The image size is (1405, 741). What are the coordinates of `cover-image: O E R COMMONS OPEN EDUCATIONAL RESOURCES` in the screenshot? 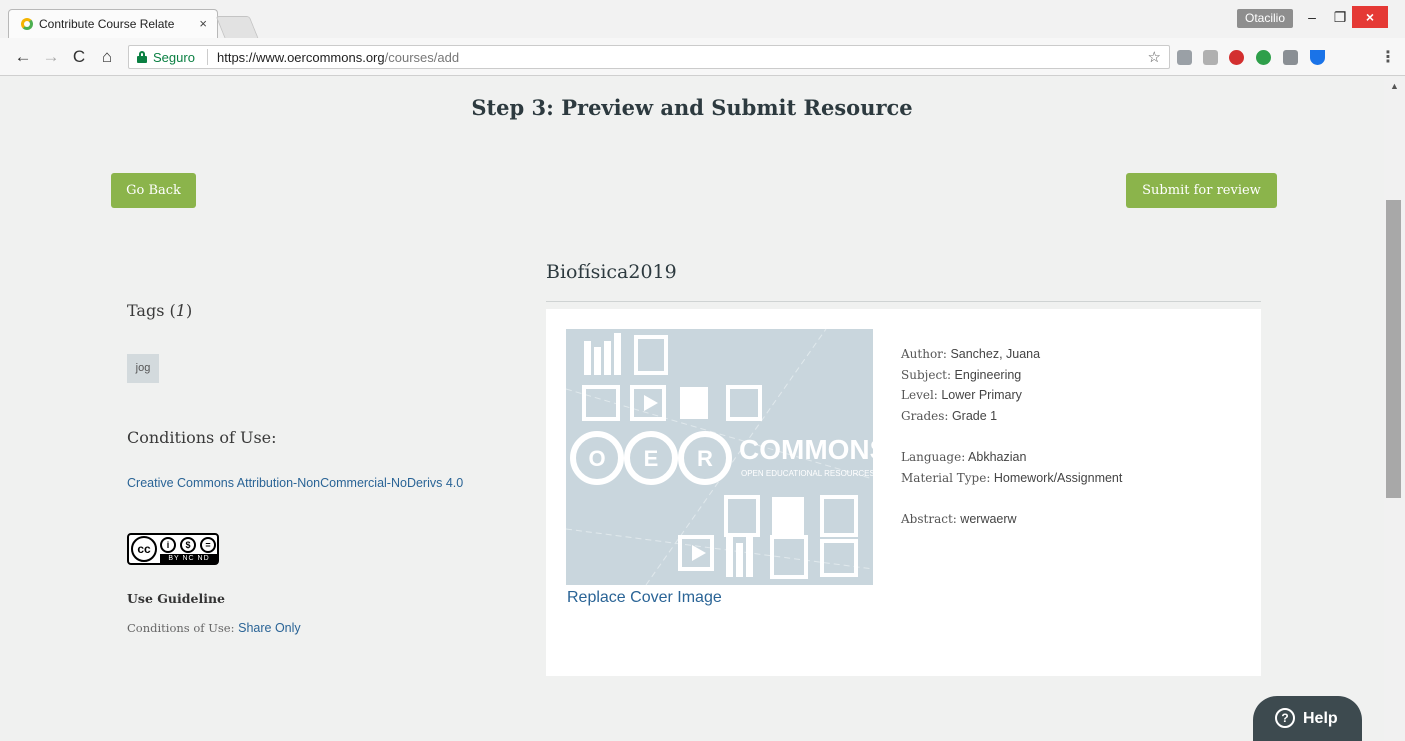 It's located at (719, 457).